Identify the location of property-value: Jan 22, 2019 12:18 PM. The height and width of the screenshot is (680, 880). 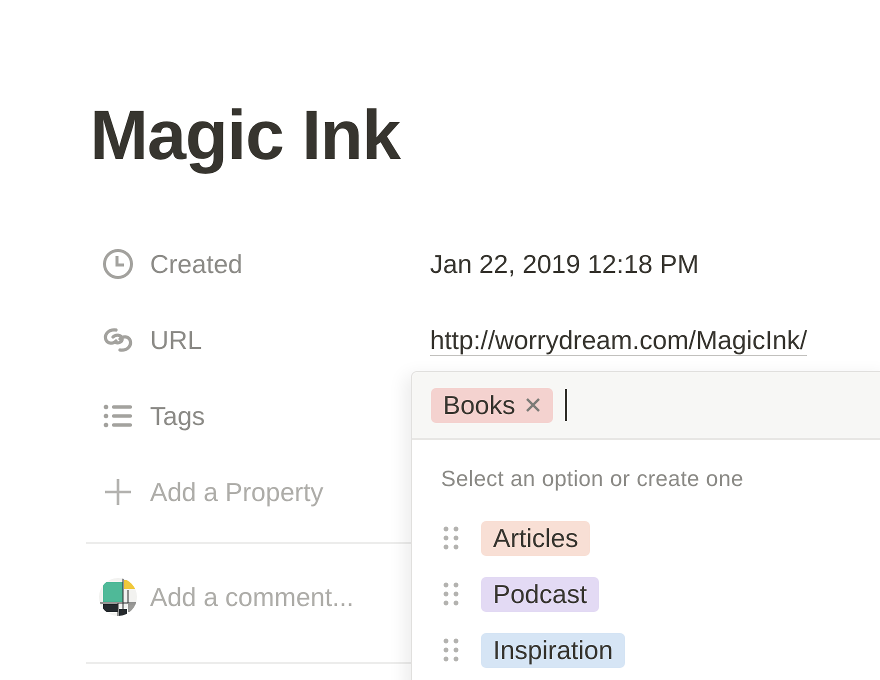
(564, 264).